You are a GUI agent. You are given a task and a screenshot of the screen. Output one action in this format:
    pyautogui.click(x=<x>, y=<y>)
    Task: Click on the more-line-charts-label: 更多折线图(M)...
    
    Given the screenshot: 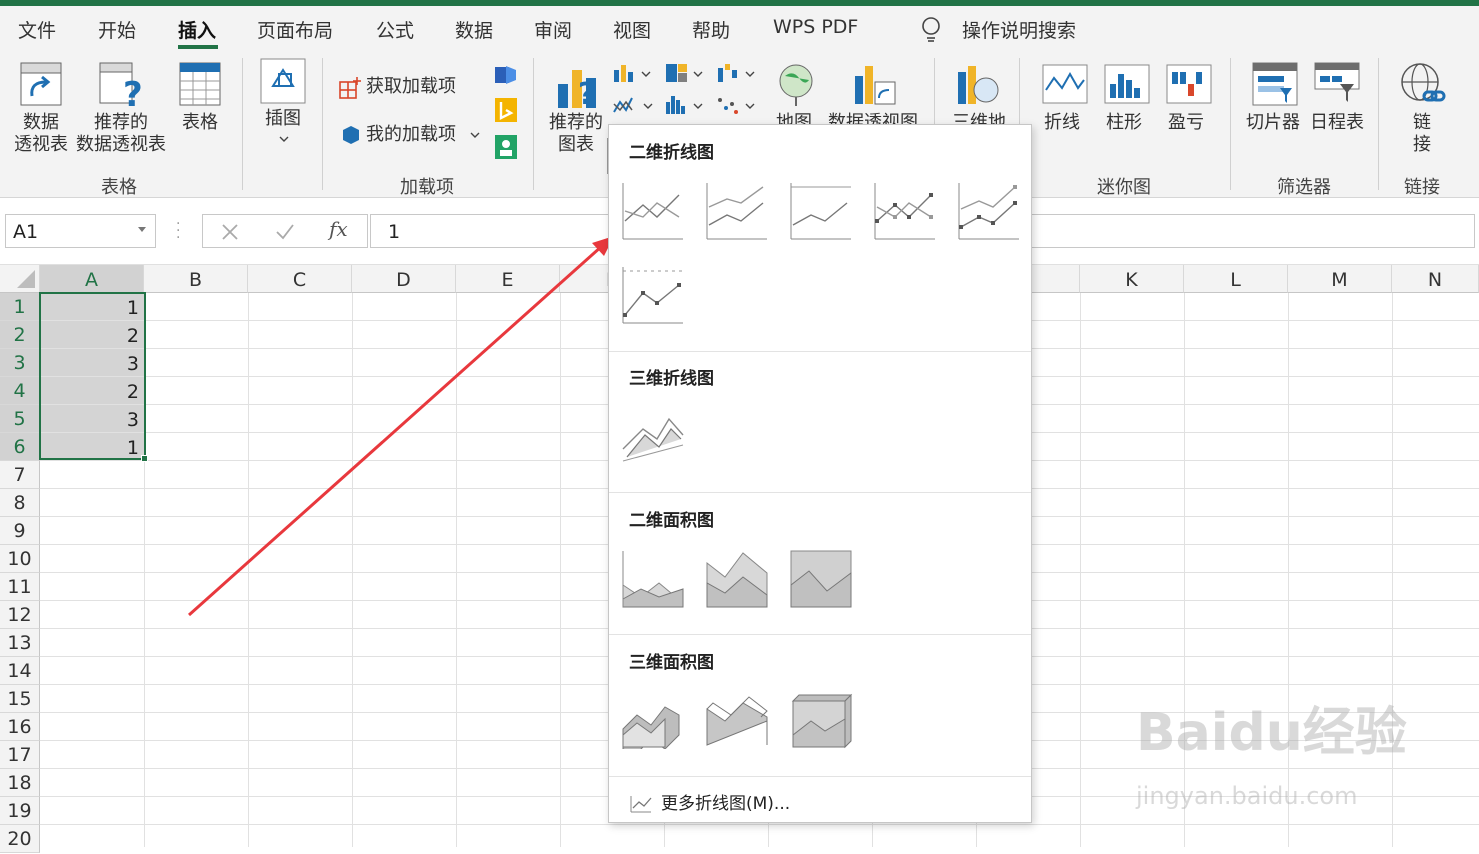 What is the action you would take?
    pyautogui.click(x=726, y=804)
    